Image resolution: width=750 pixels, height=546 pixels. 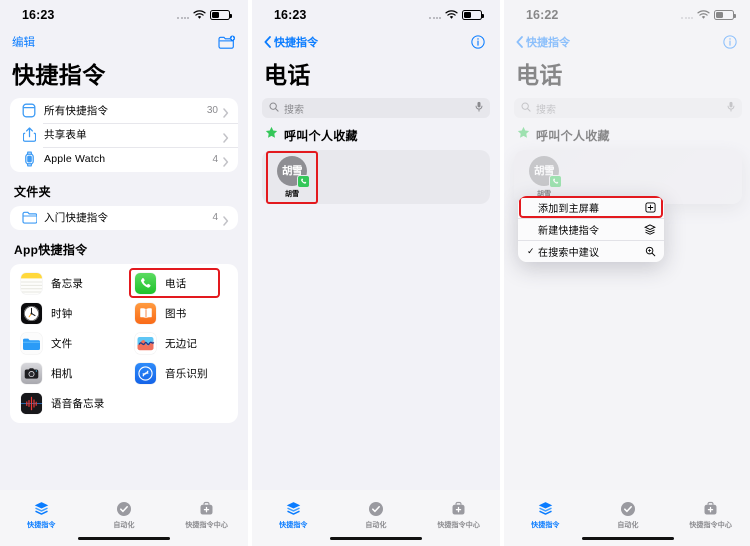 What do you see at coordinates (145, 283) in the screenshot?
I see `phone-app-icon` at bounding box center [145, 283].